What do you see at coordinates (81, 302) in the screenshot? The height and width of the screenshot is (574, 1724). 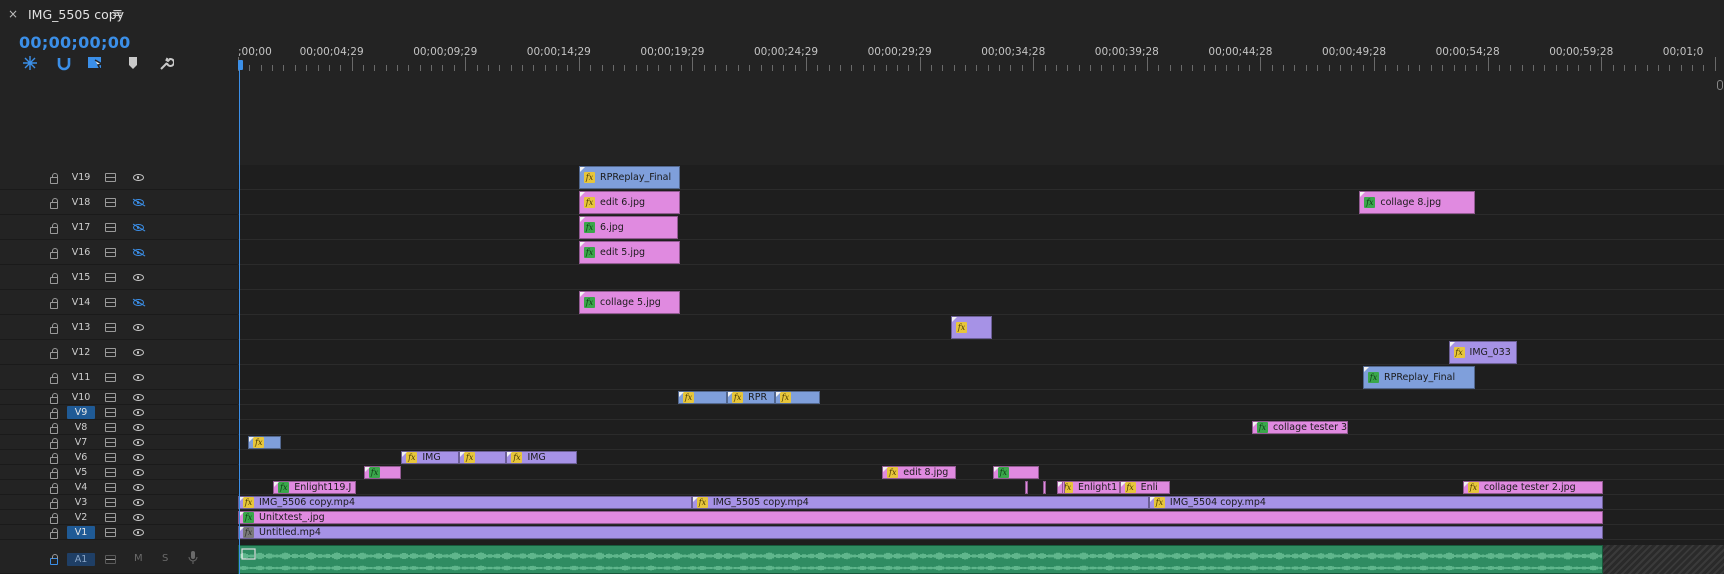 I see `track-name: V14` at bounding box center [81, 302].